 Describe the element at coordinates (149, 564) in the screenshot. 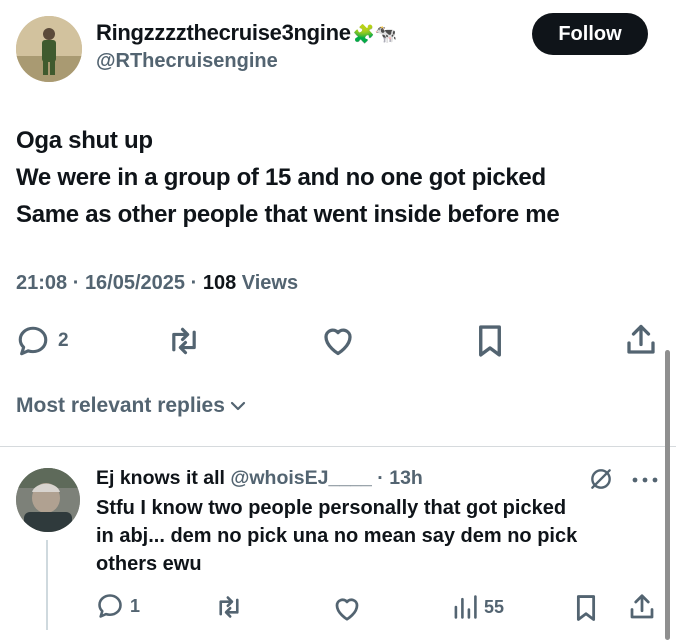

I see `reply-line: others ewu` at that location.